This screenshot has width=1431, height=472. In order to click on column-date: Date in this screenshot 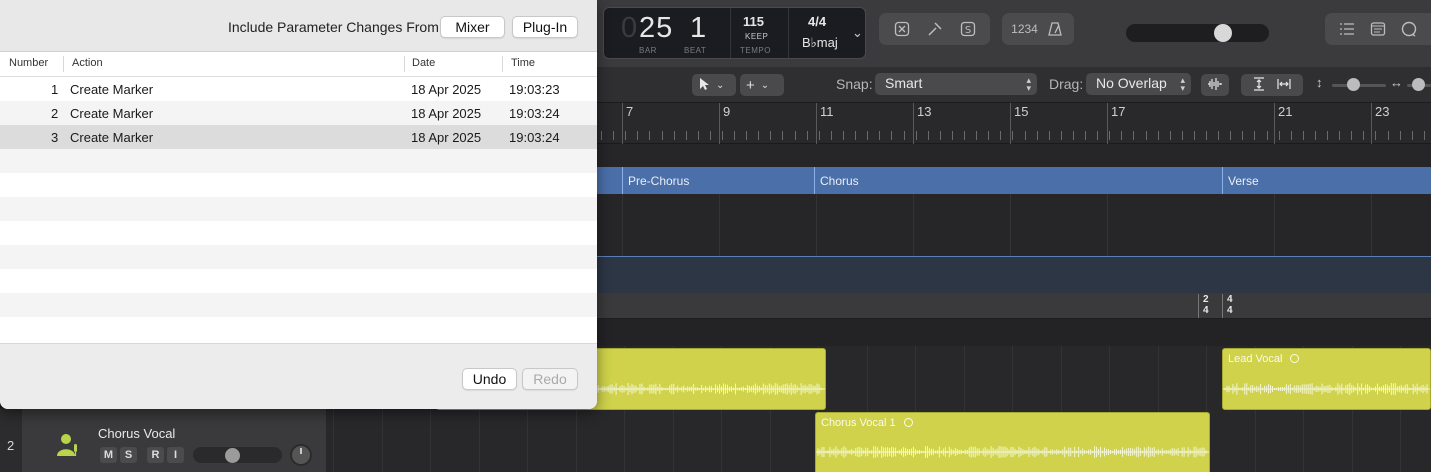, I will do `click(423, 63)`.